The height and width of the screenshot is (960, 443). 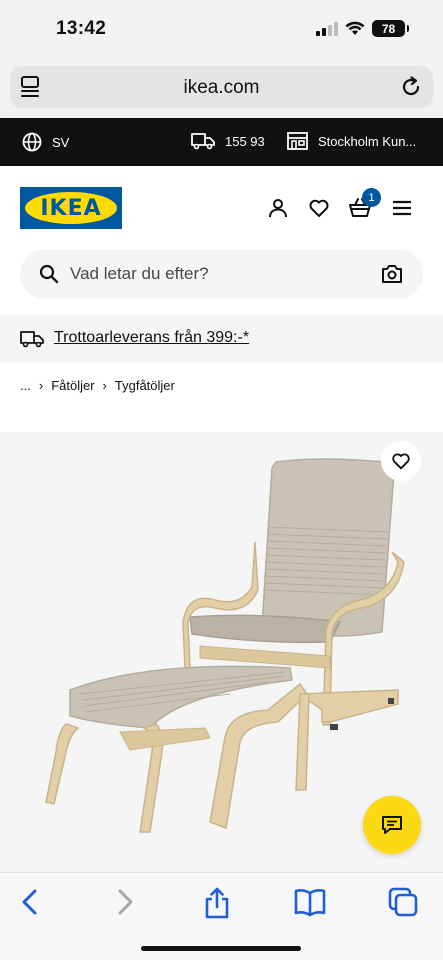 What do you see at coordinates (403, 902) in the screenshot?
I see `tabs-icon` at bounding box center [403, 902].